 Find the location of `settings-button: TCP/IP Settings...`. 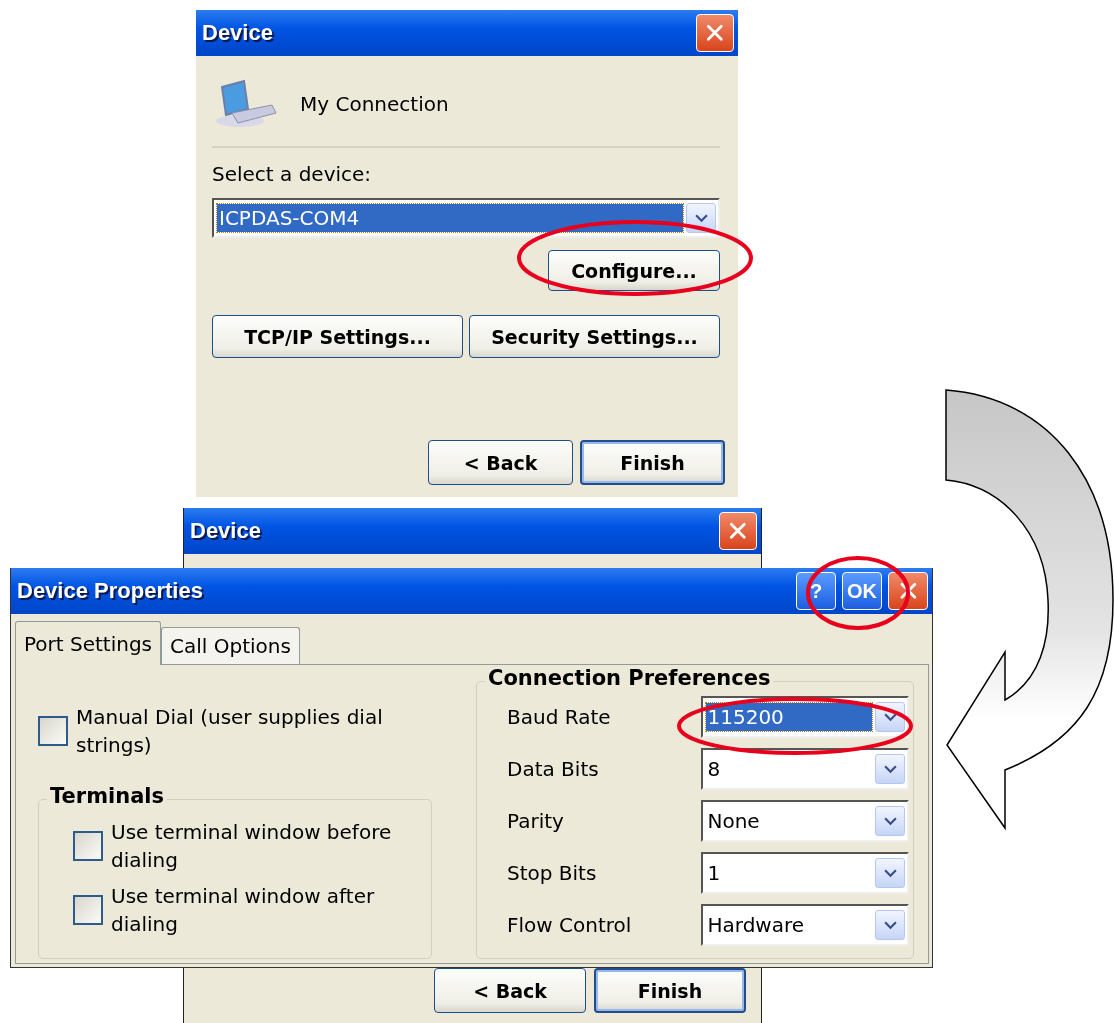

settings-button: TCP/IP Settings... is located at coordinates (337, 336).